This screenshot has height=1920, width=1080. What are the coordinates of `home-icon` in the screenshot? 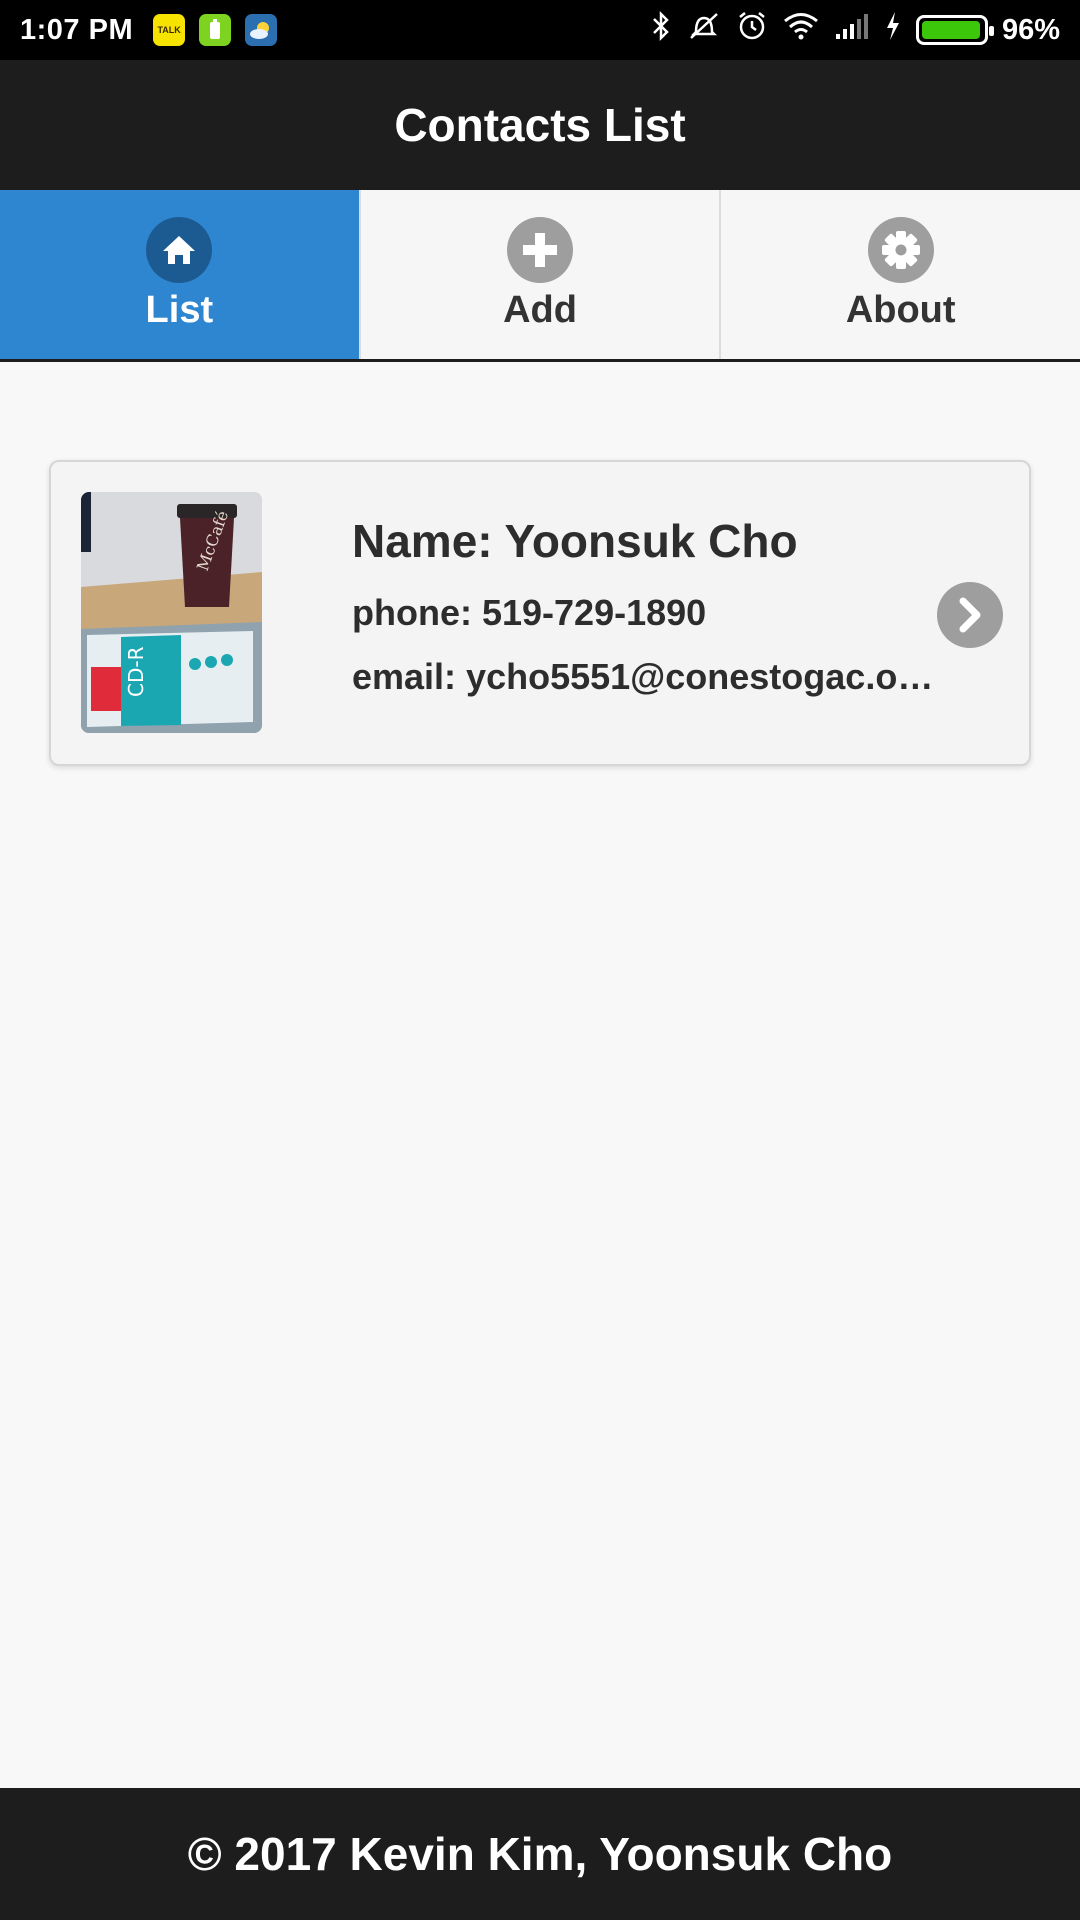 It's located at (179, 250).